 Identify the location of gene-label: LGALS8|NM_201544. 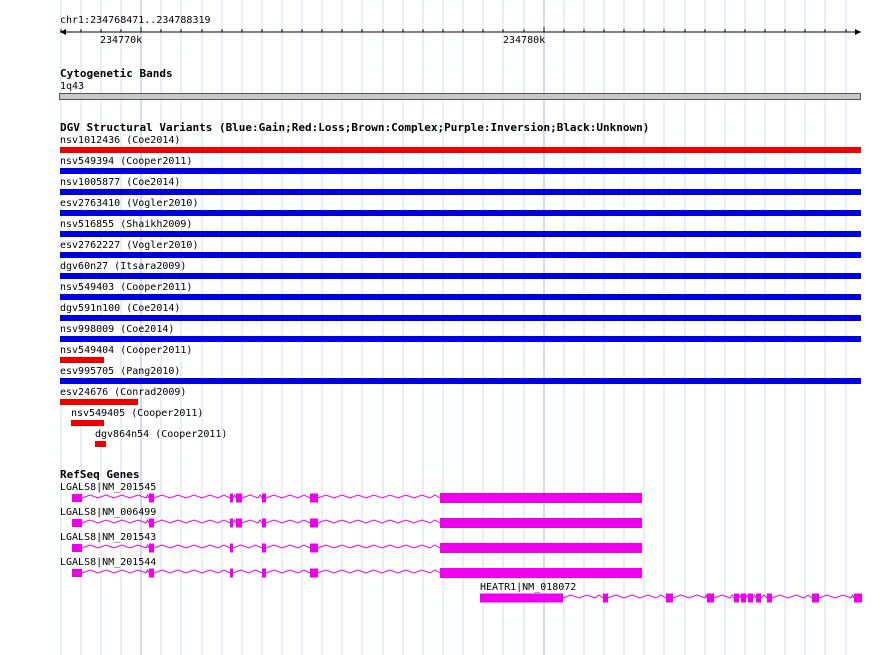
(108, 562).